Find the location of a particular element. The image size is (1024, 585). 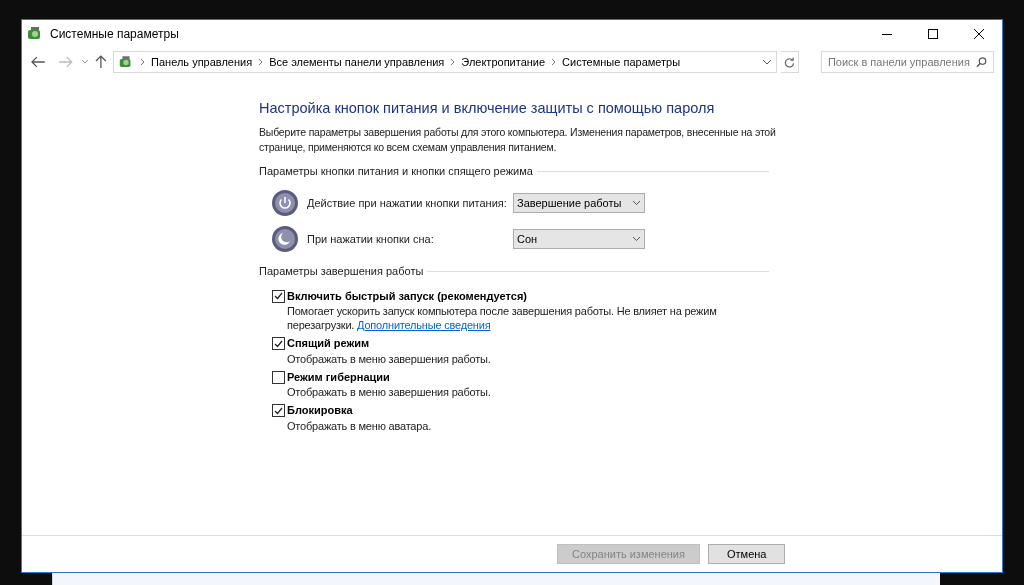

refresh-button is located at coordinates (790, 62).